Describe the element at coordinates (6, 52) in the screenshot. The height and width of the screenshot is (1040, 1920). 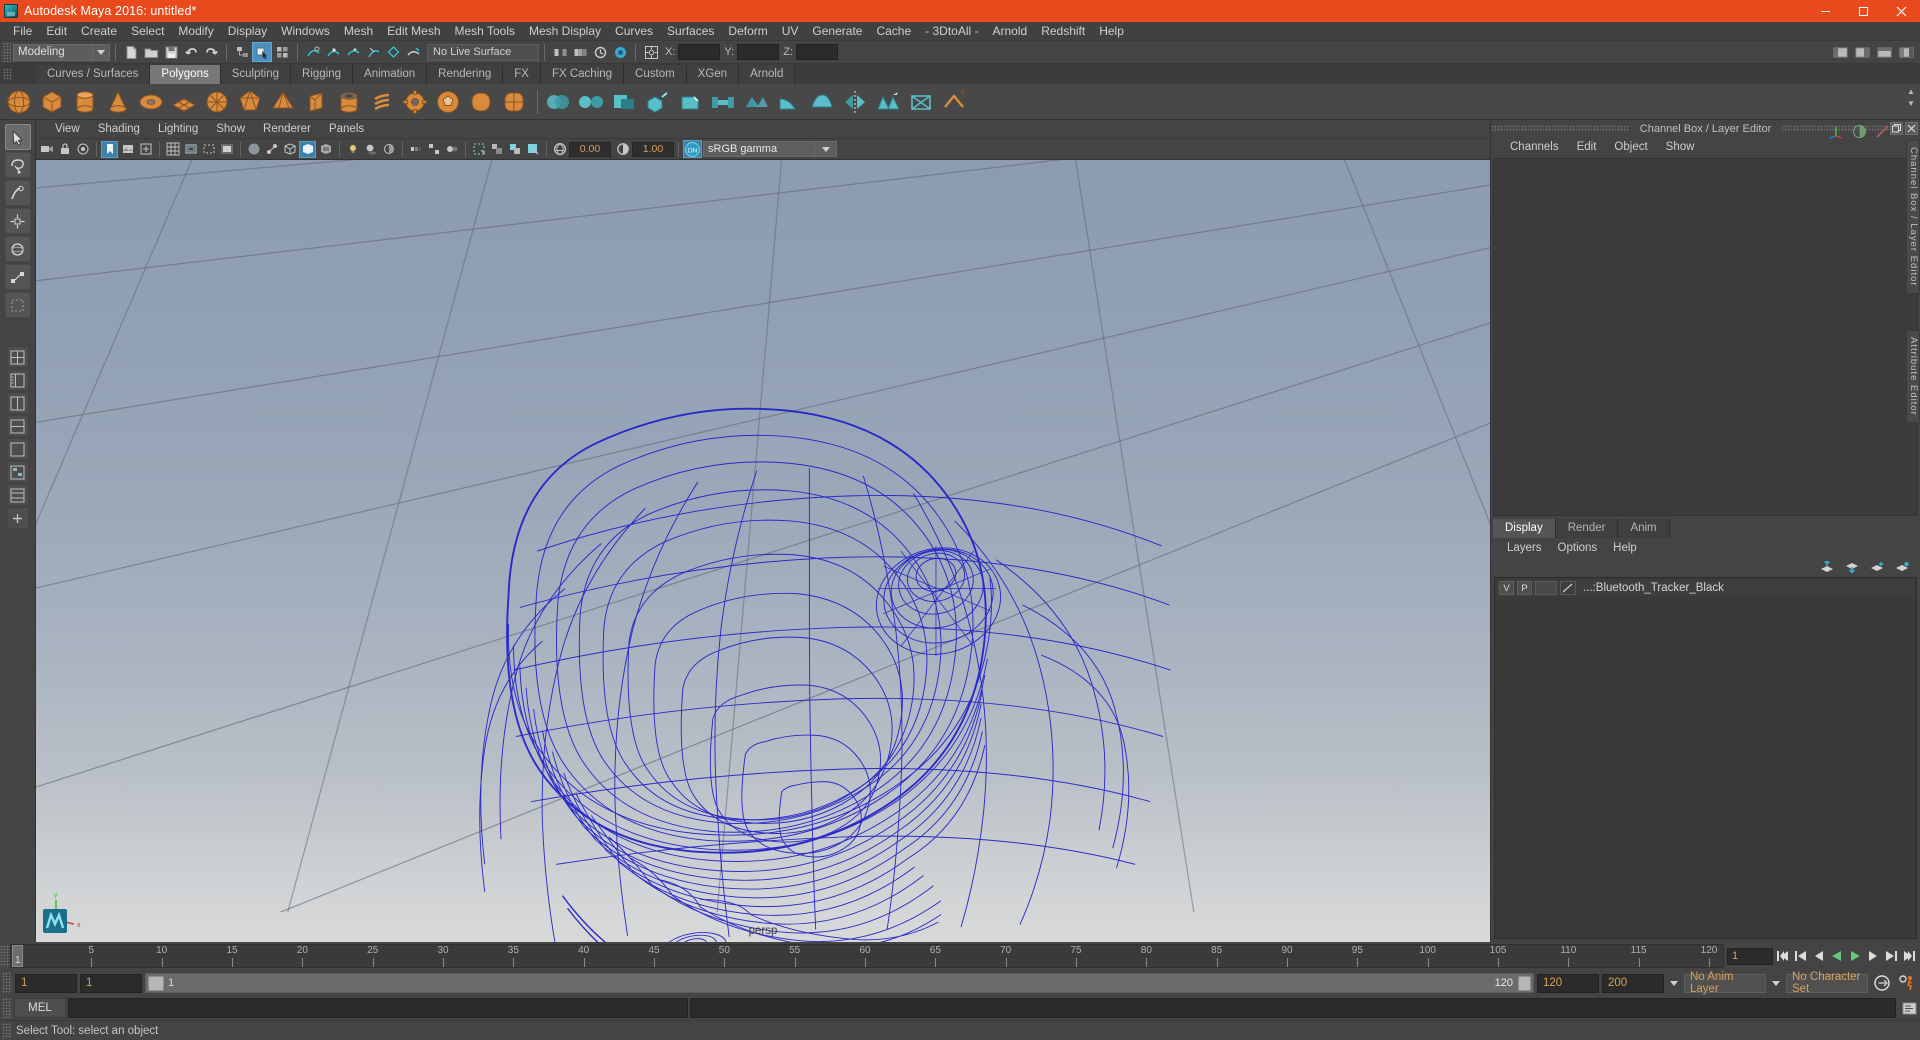
I see `toolbar-grip` at that location.